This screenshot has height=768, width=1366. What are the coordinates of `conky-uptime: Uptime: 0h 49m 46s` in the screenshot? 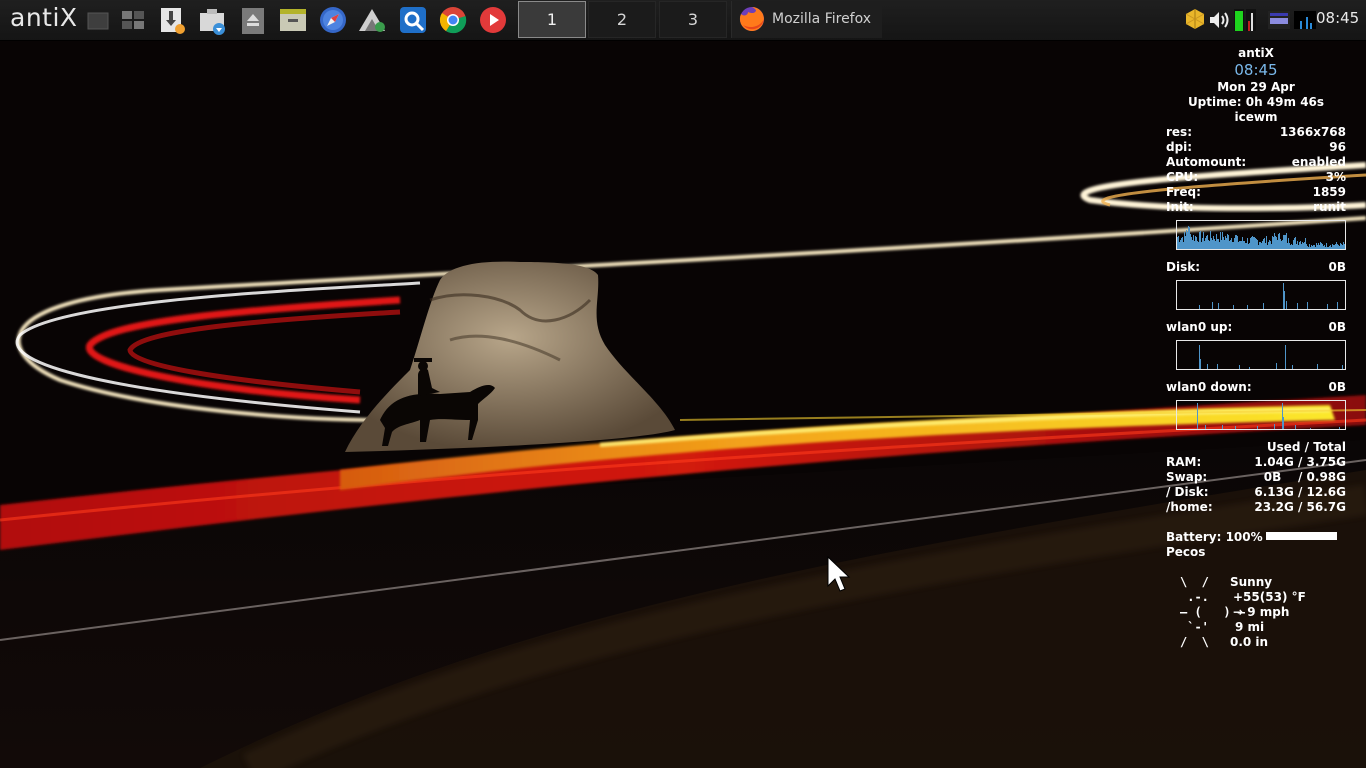 It's located at (1256, 102).